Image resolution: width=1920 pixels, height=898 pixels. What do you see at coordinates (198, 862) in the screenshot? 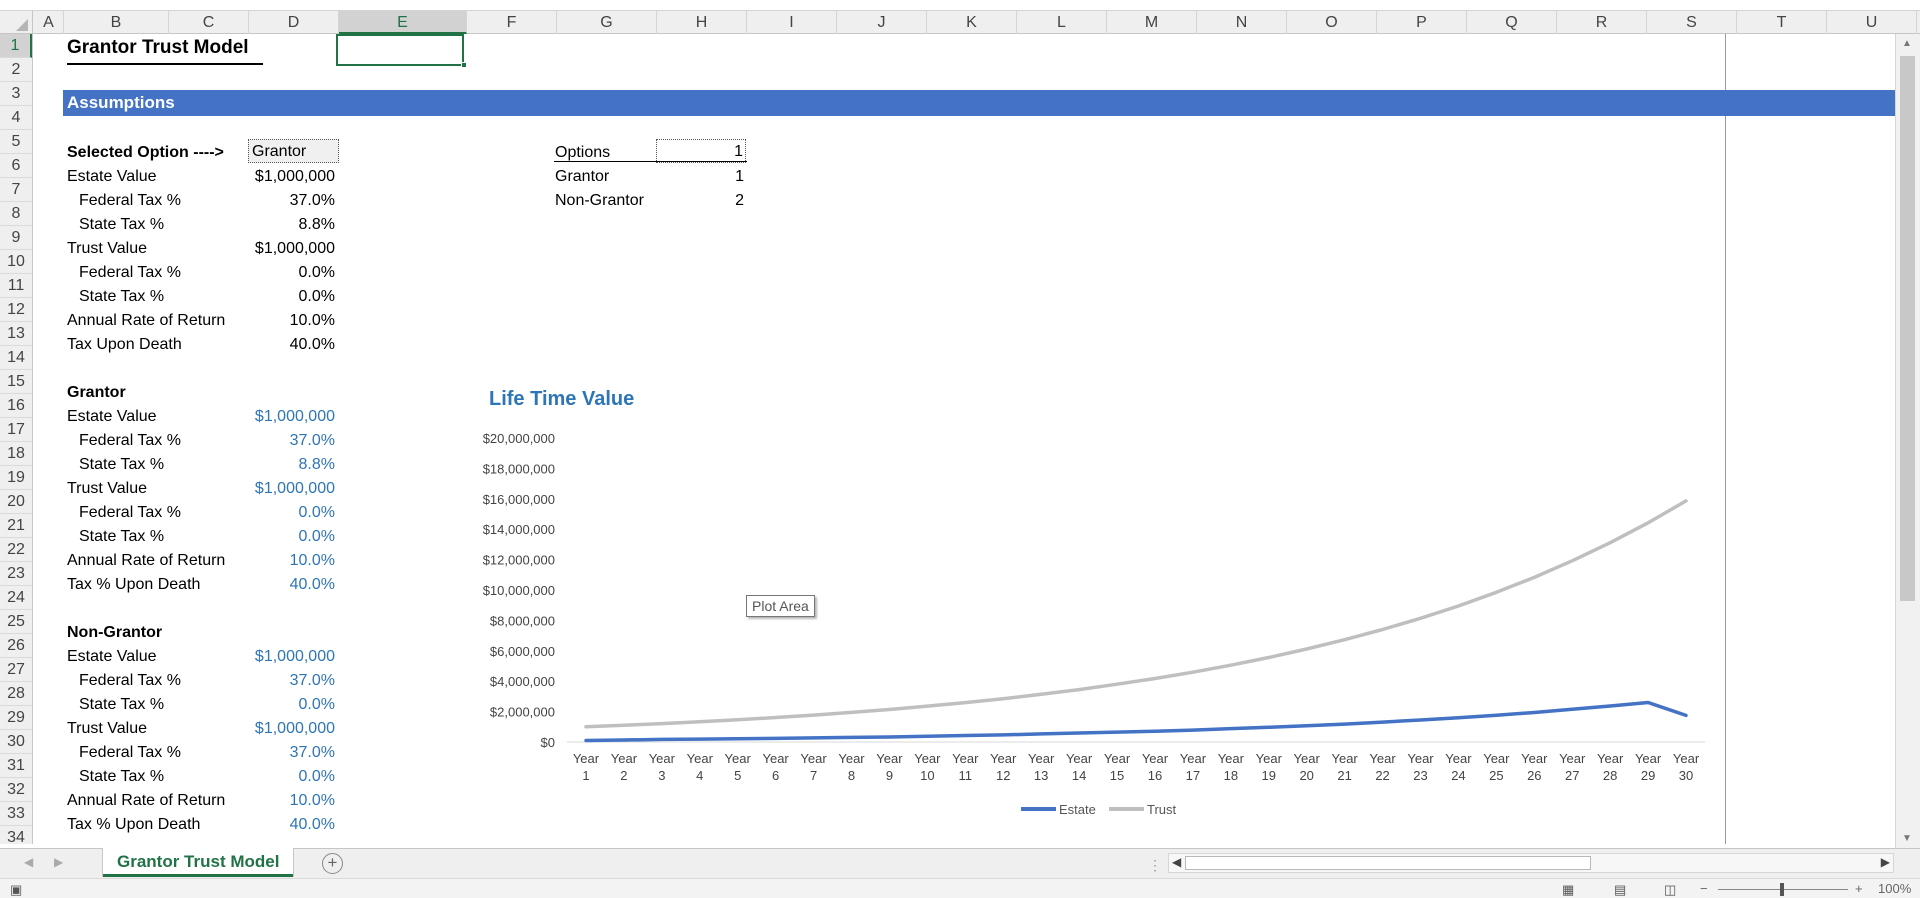
I see `sheet-tab-grantor-trust-model: Grantor Trust Model` at bounding box center [198, 862].